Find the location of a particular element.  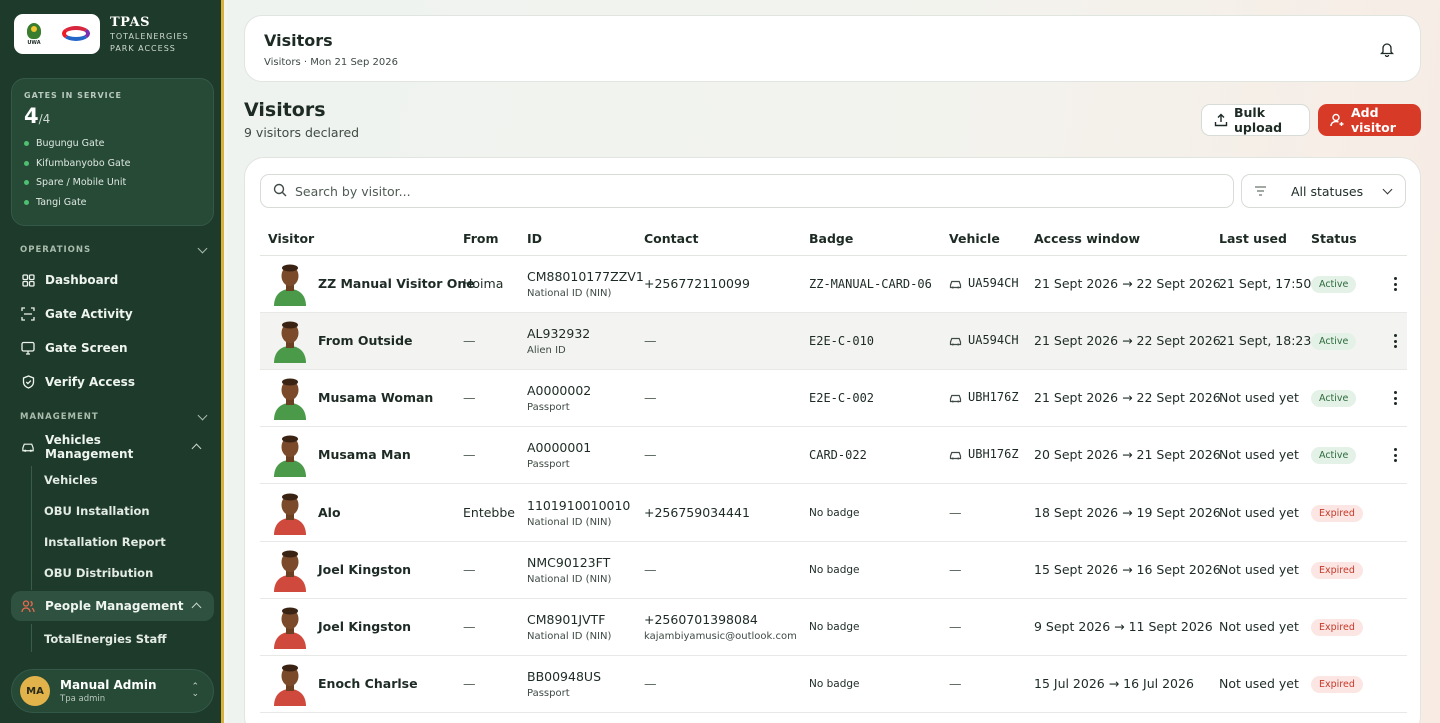

nav-gate-screen: Gate Screen is located at coordinates (112, 348).